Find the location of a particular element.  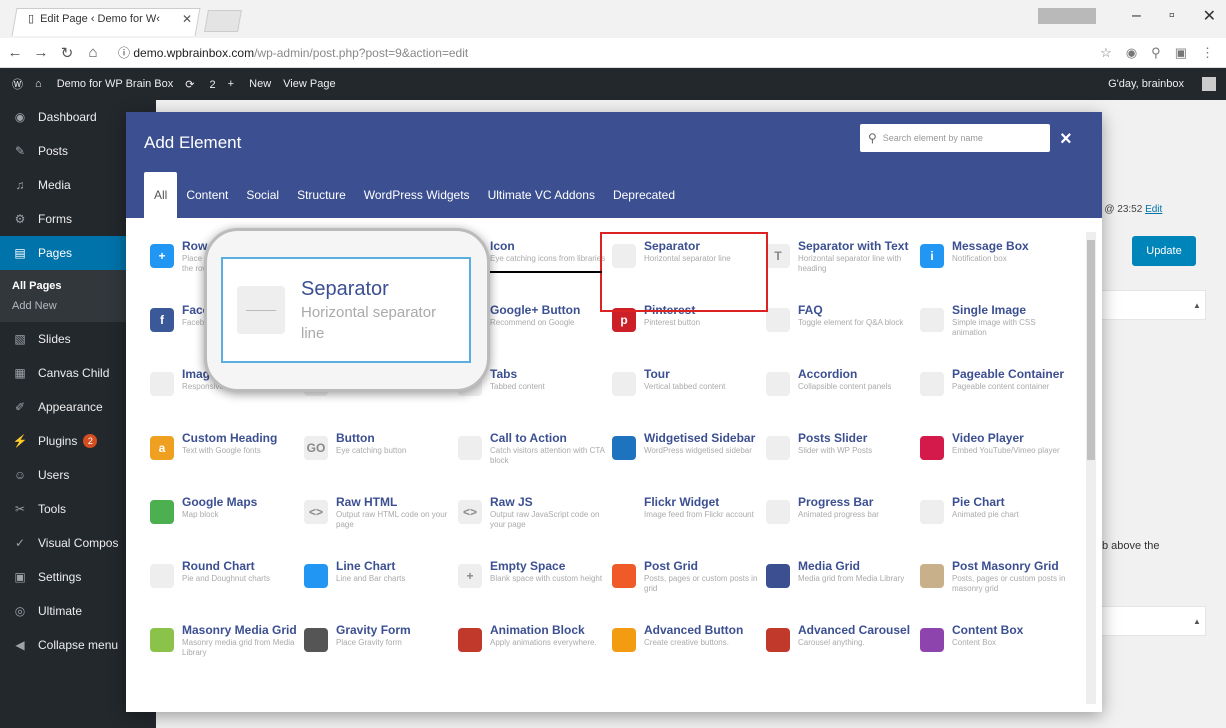

callout-connector is located at coordinates (546, 272).